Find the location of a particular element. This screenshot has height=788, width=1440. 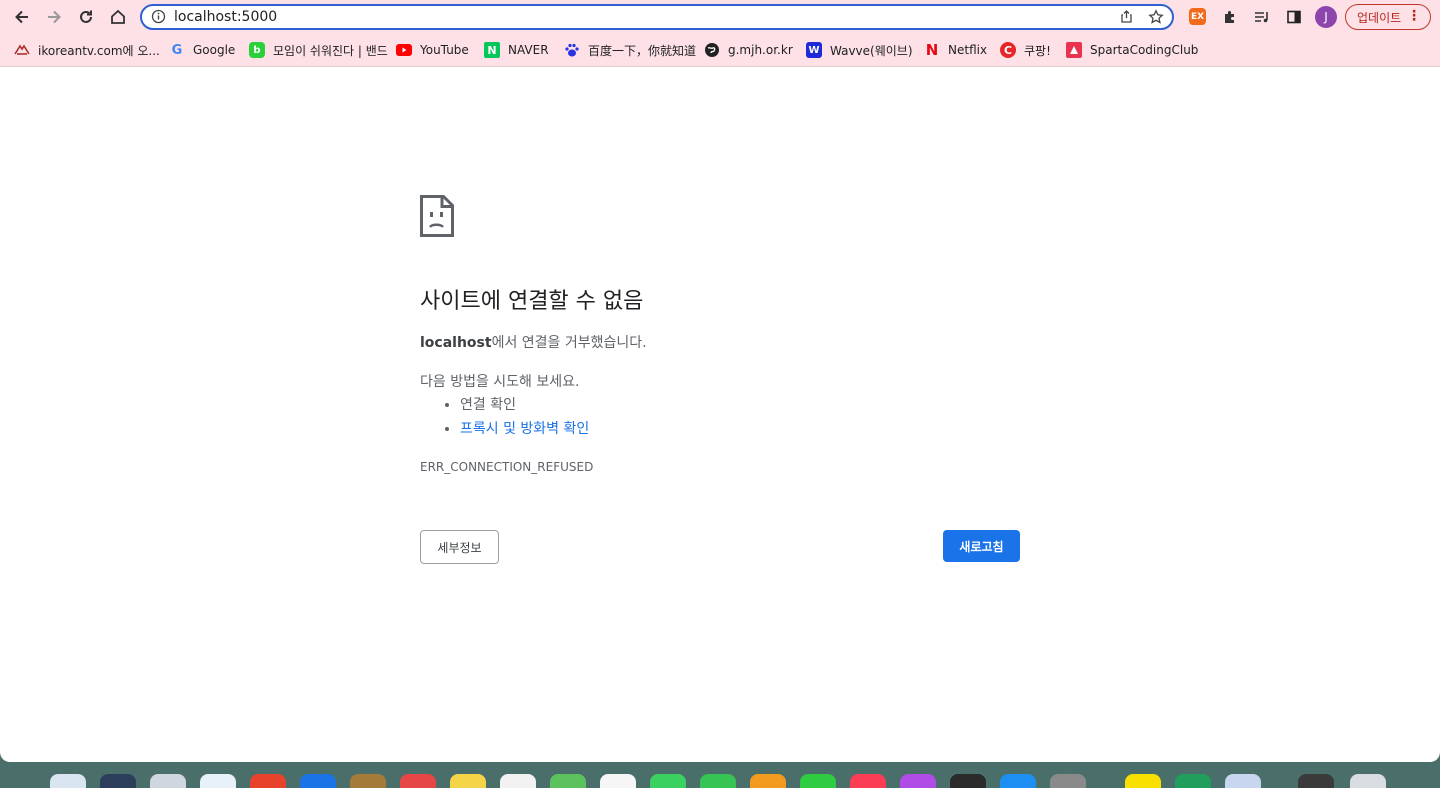

baidu-icon is located at coordinates (572, 50).